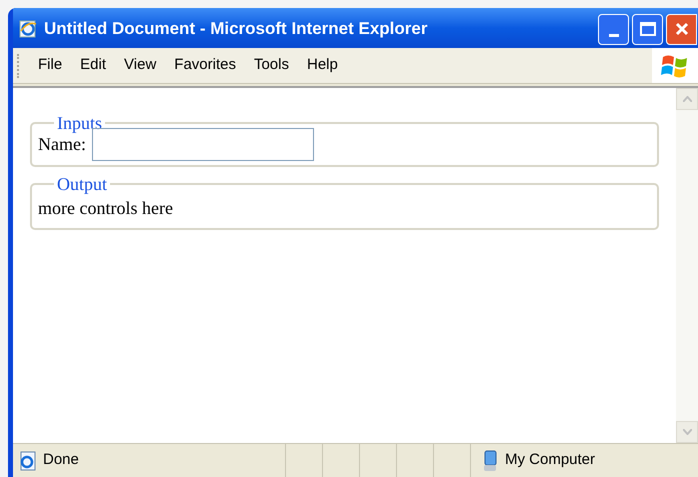 The image size is (698, 477). What do you see at coordinates (106, 208) in the screenshot?
I see `output-text: more controls here` at bounding box center [106, 208].